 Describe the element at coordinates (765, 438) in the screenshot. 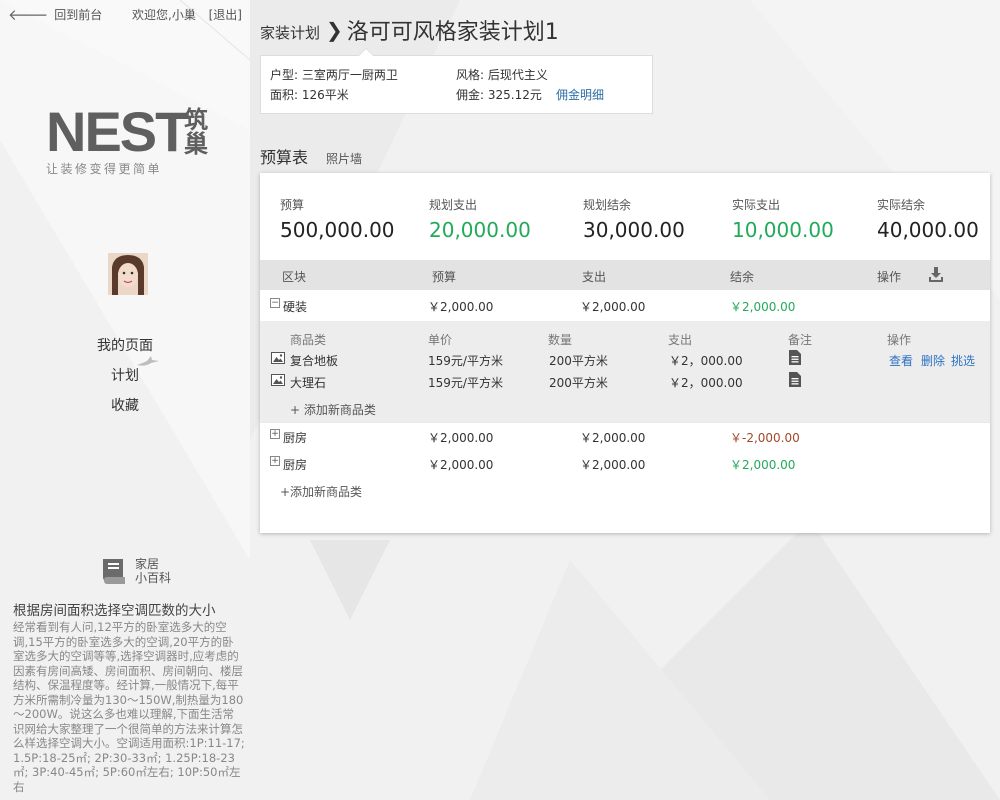

I see `row-balance: ￥-2,000.00` at that location.